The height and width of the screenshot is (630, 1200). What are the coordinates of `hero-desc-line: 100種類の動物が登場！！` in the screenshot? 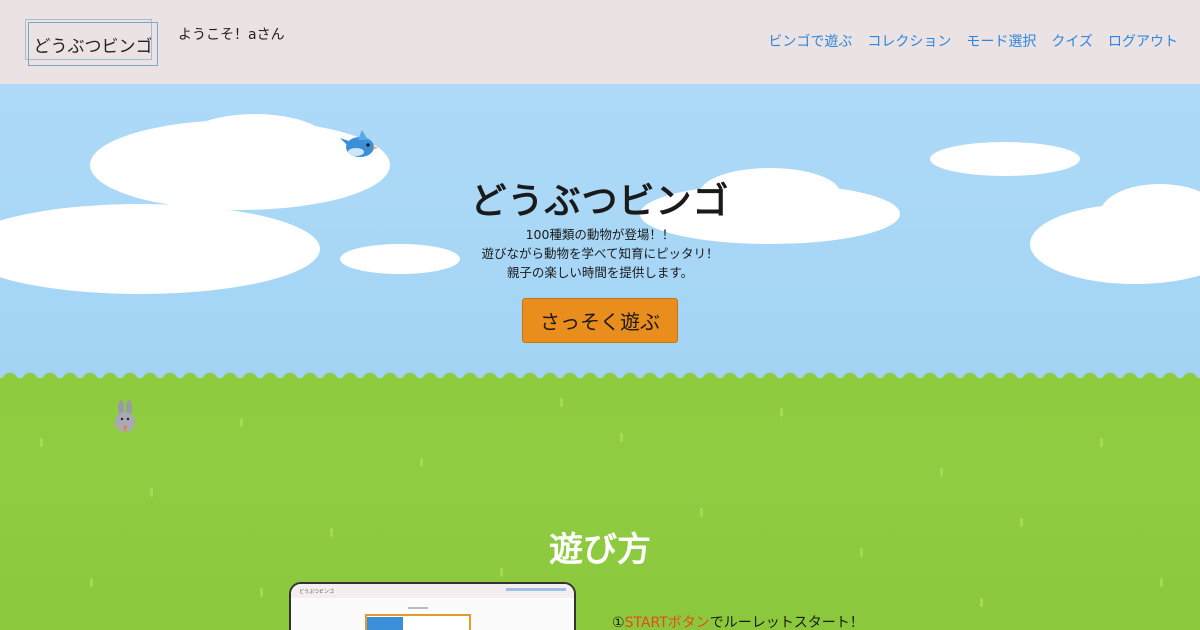 It's located at (600, 234).